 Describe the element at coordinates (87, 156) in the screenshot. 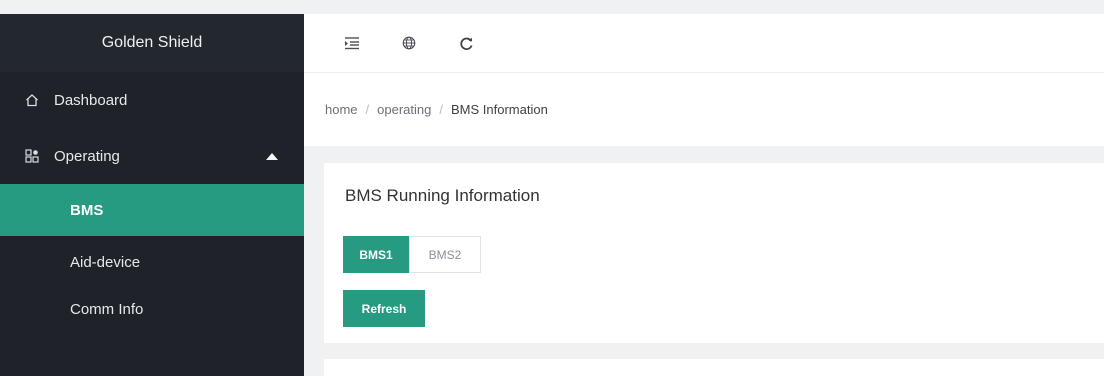

I see `sidebar-item-label: Operating` at that location.